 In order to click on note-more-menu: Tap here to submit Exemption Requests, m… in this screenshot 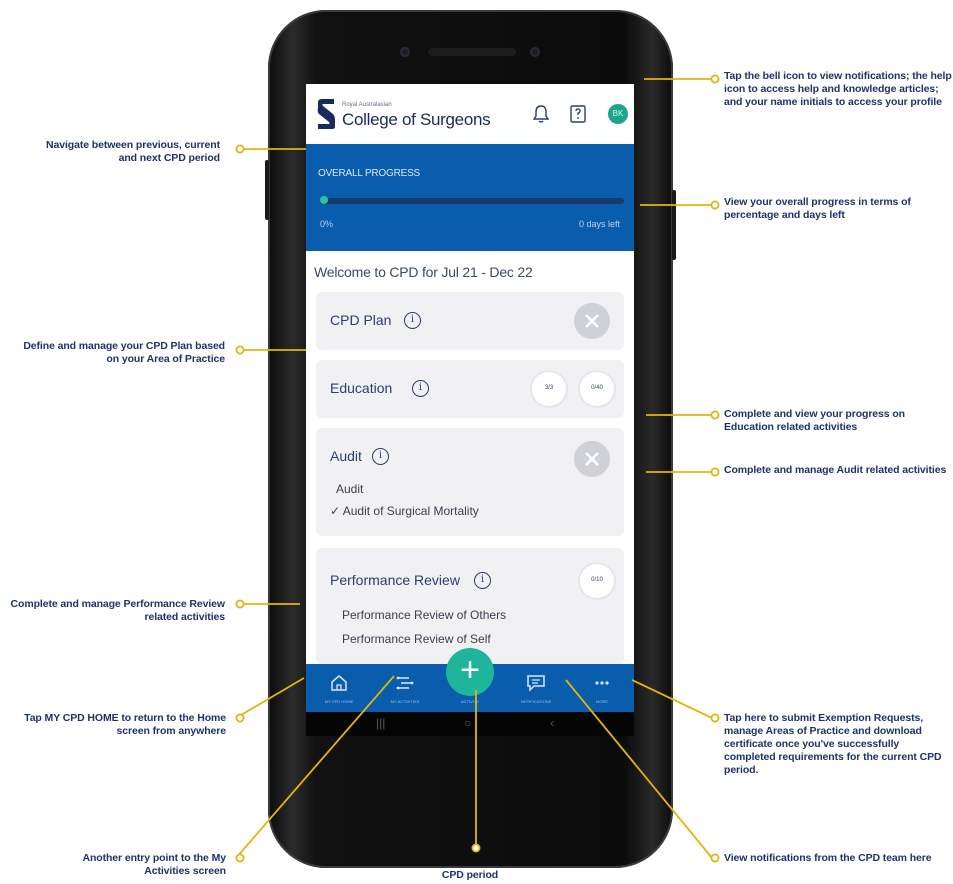, I will do `click(833, 744)`.